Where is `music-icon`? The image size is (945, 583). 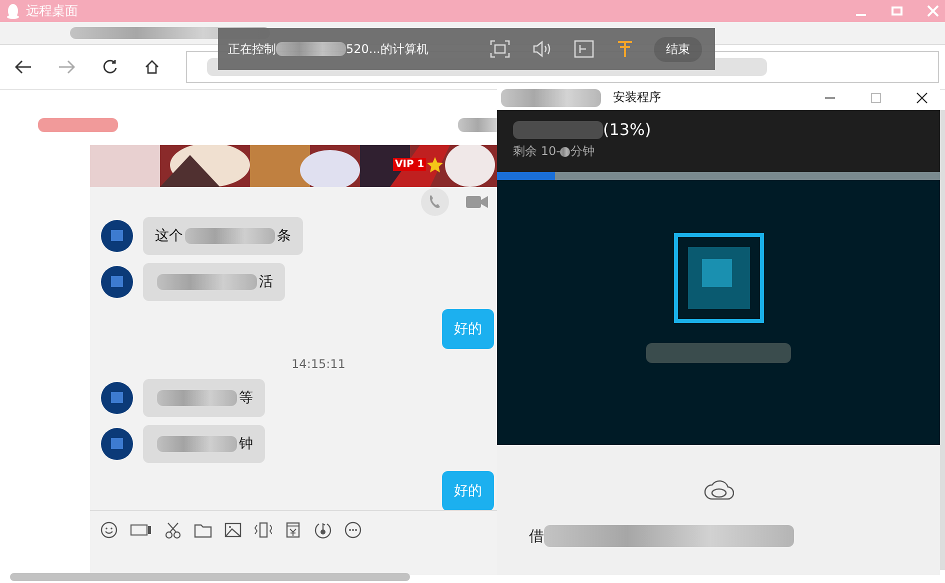 music-icon is located at coordinates (323, 530).